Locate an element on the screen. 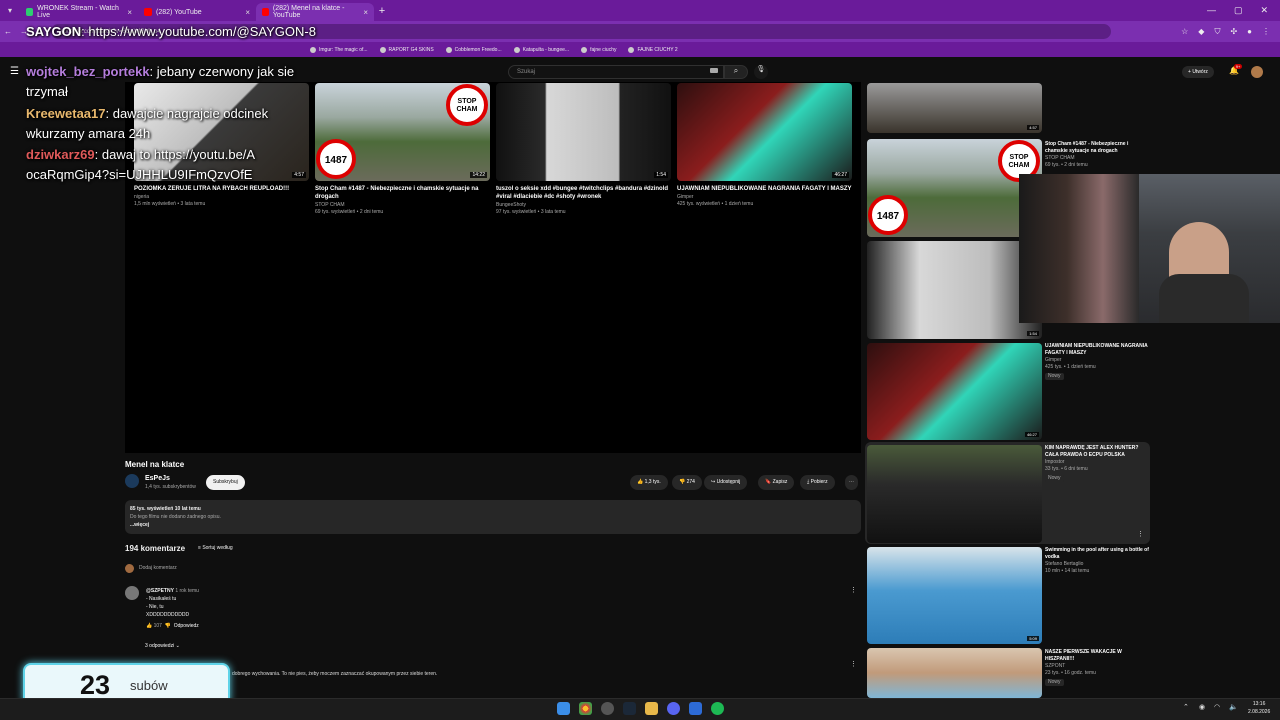 The image size is (1280, 720). chat-username: Kreewetaa17 is located at coordinates (66, 113).